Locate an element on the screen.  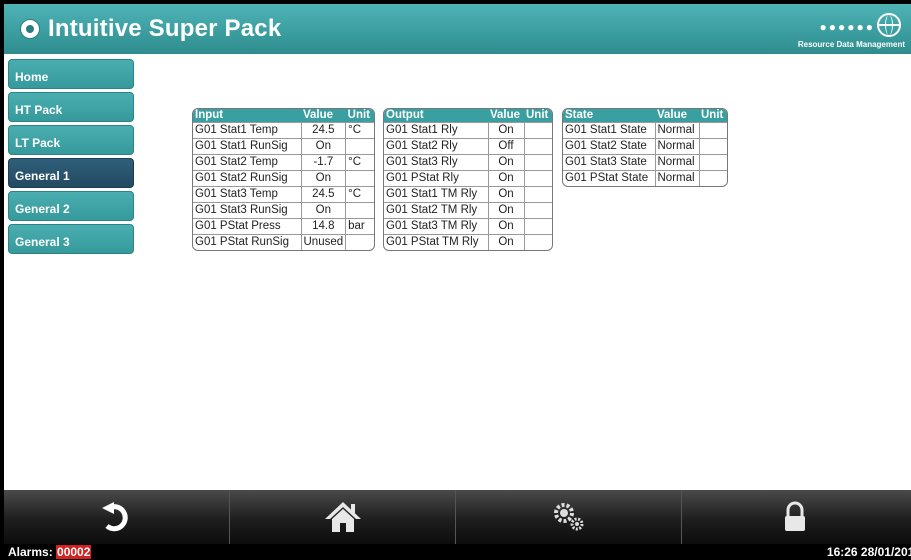
app-title: Intuitive Super Pack is located at coordinates (165, 28).